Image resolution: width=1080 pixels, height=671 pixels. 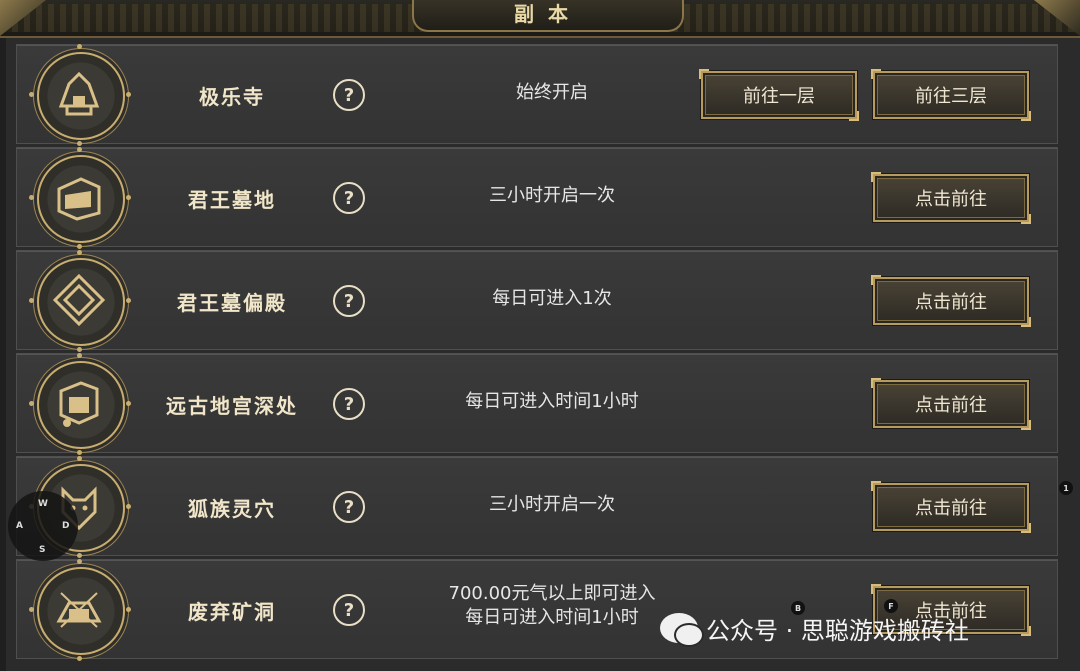 I want to click on tomb-icon, so click(x=80, y=198).